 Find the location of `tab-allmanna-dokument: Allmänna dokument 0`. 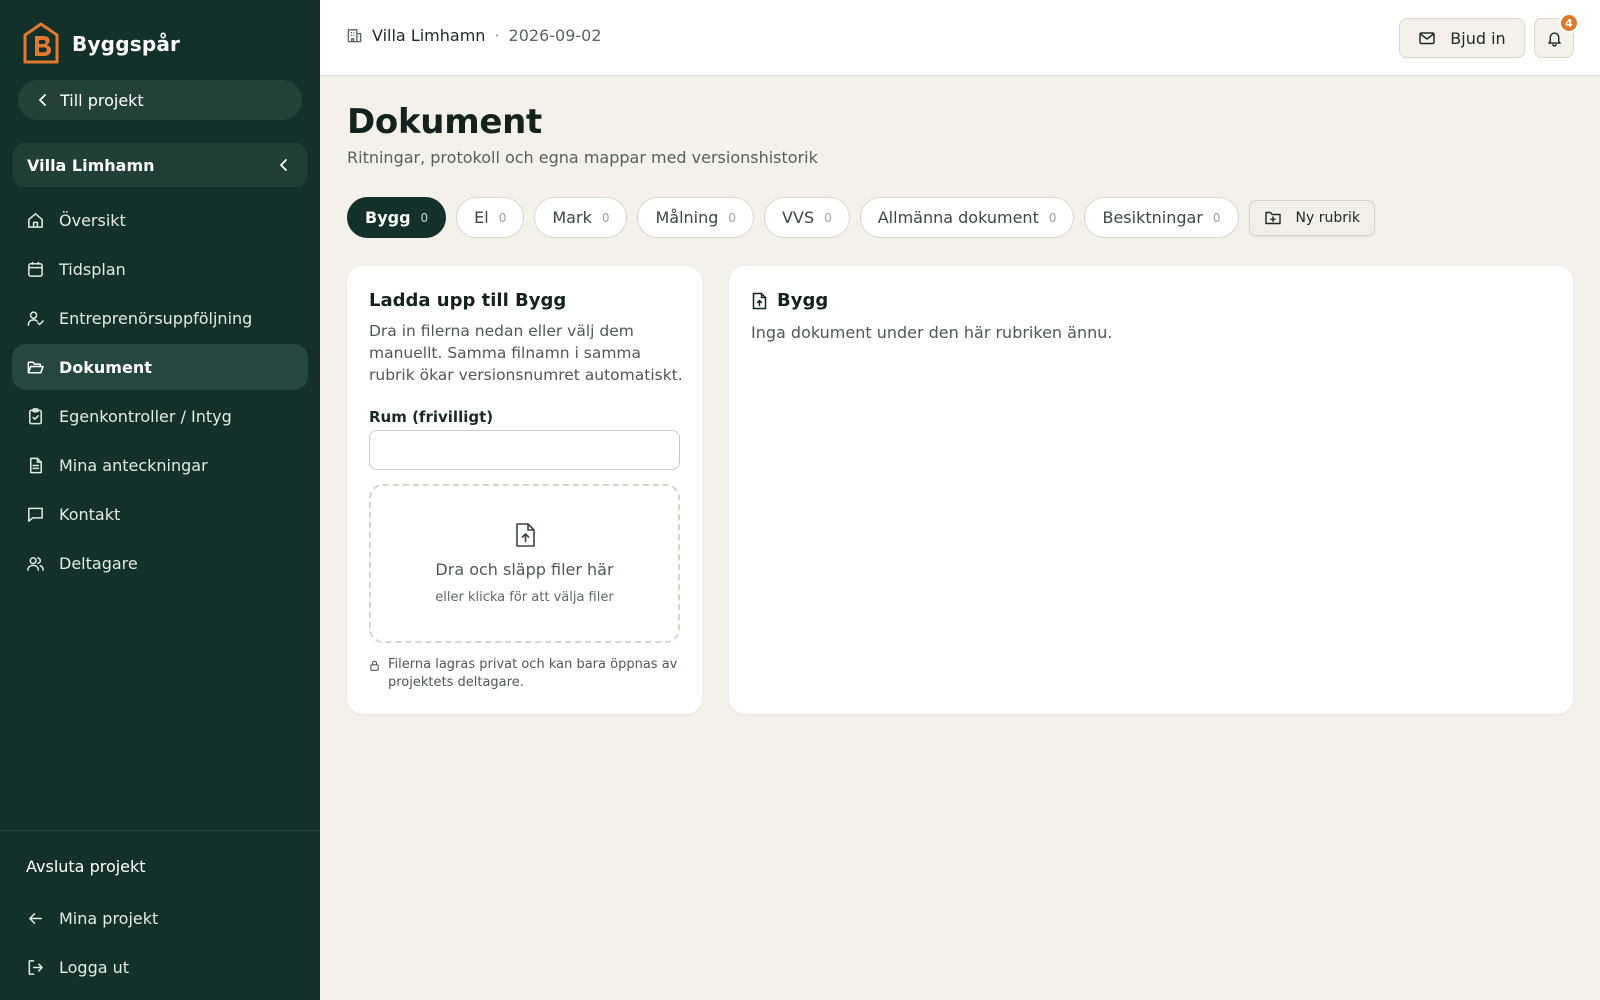

tab-allmanna-dokument: Allmänna dokument 0 is located at coordinates (967, 217).